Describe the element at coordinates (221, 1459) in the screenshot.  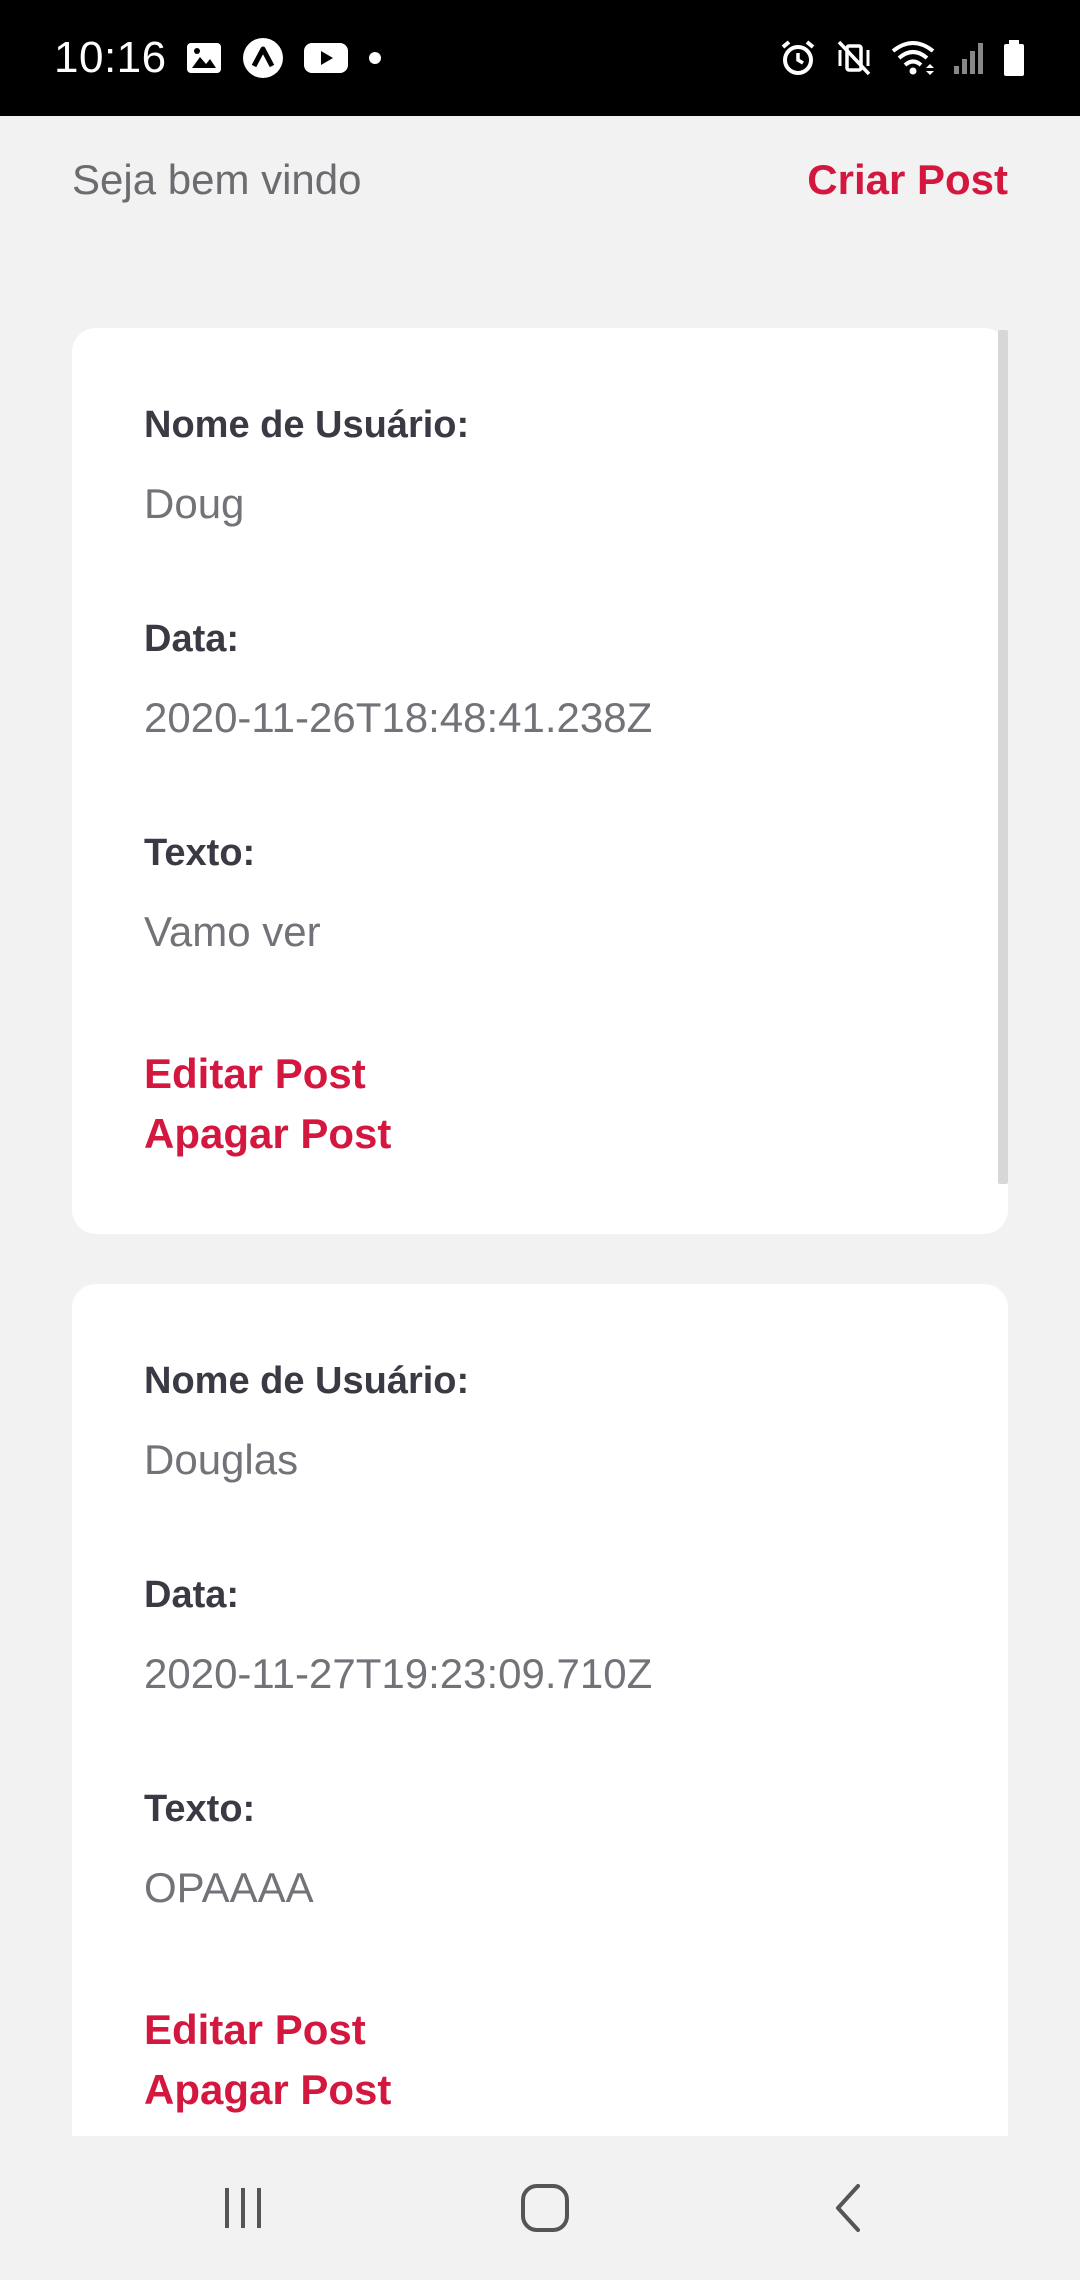
I see `username-value: Douglas` at that location.